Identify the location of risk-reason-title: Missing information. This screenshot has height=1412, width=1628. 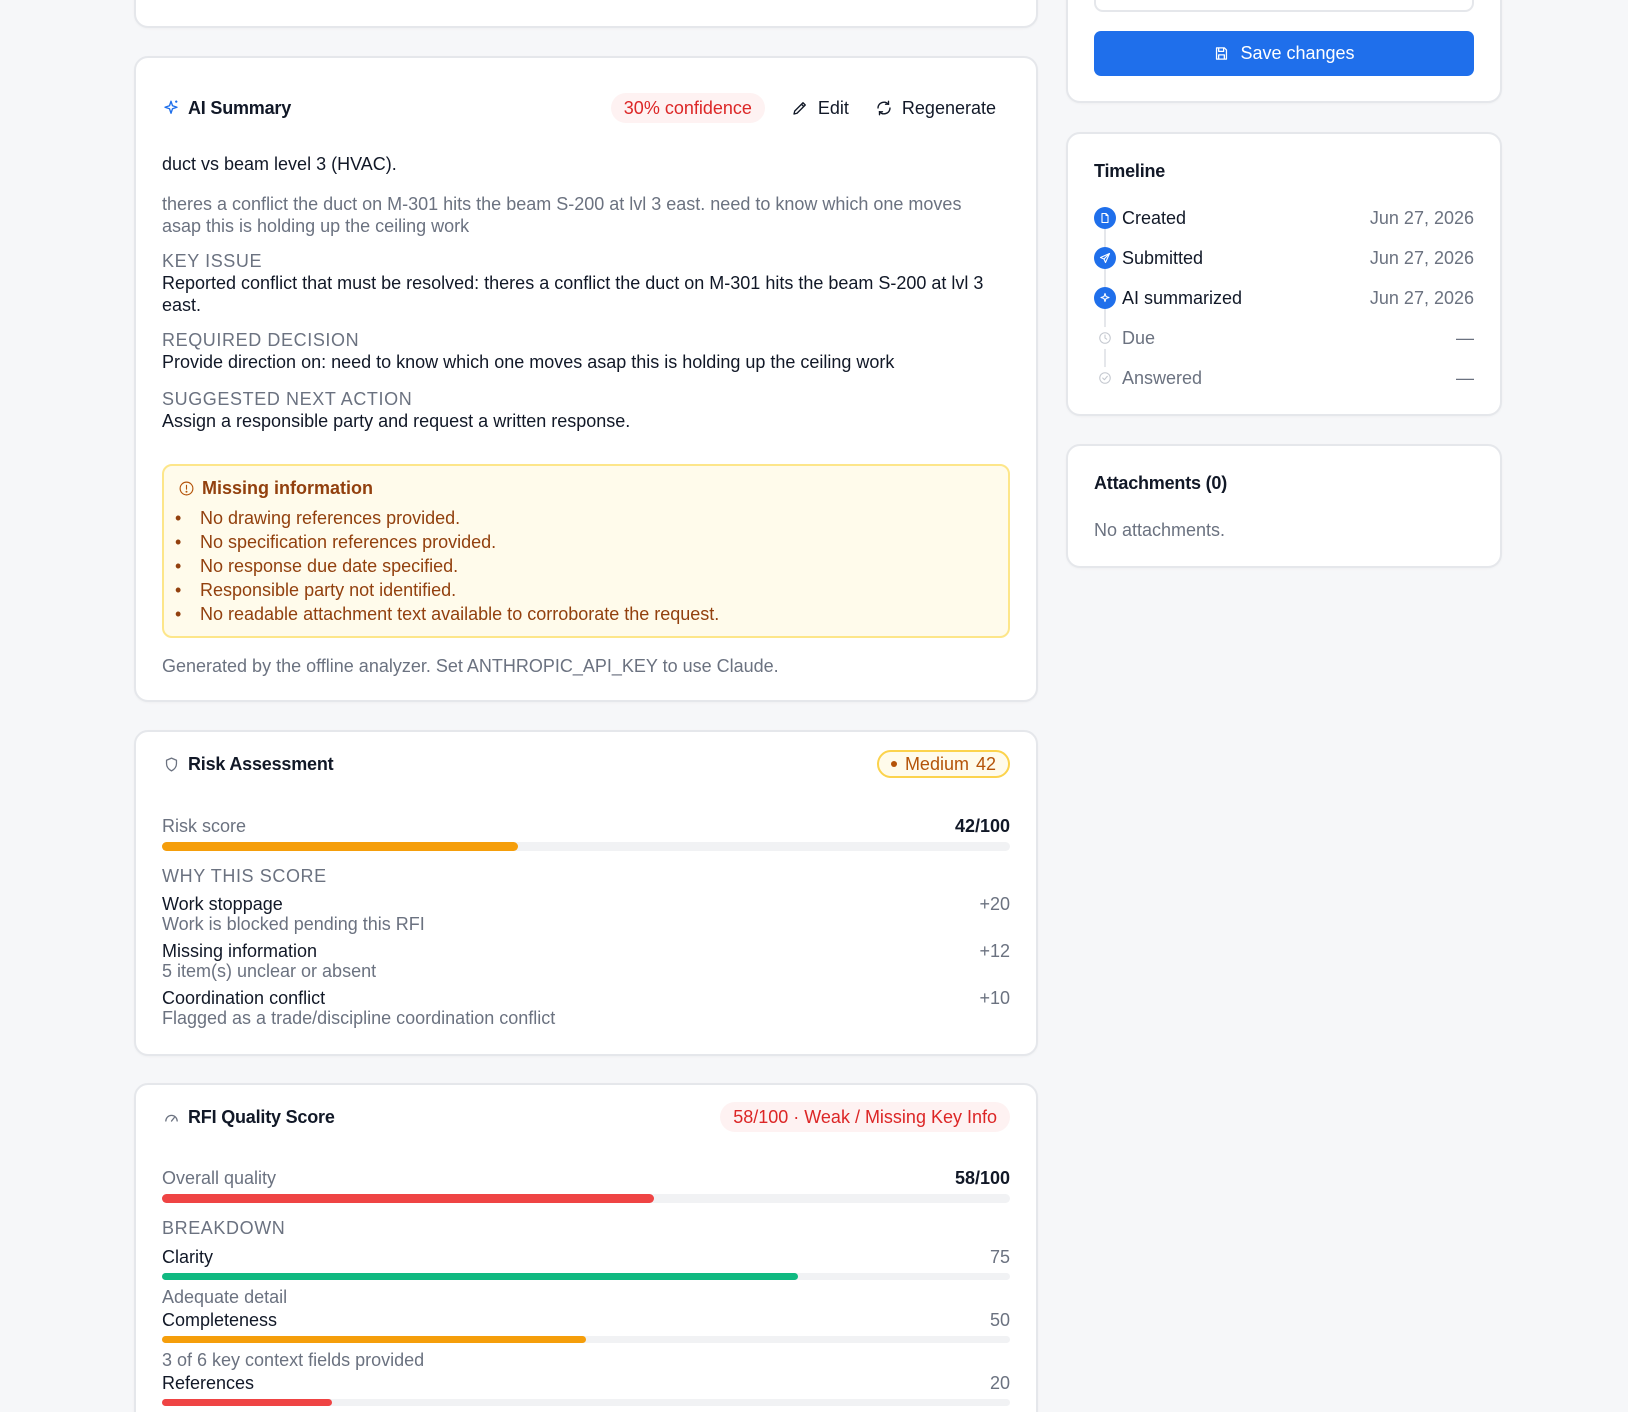
(240, 951).